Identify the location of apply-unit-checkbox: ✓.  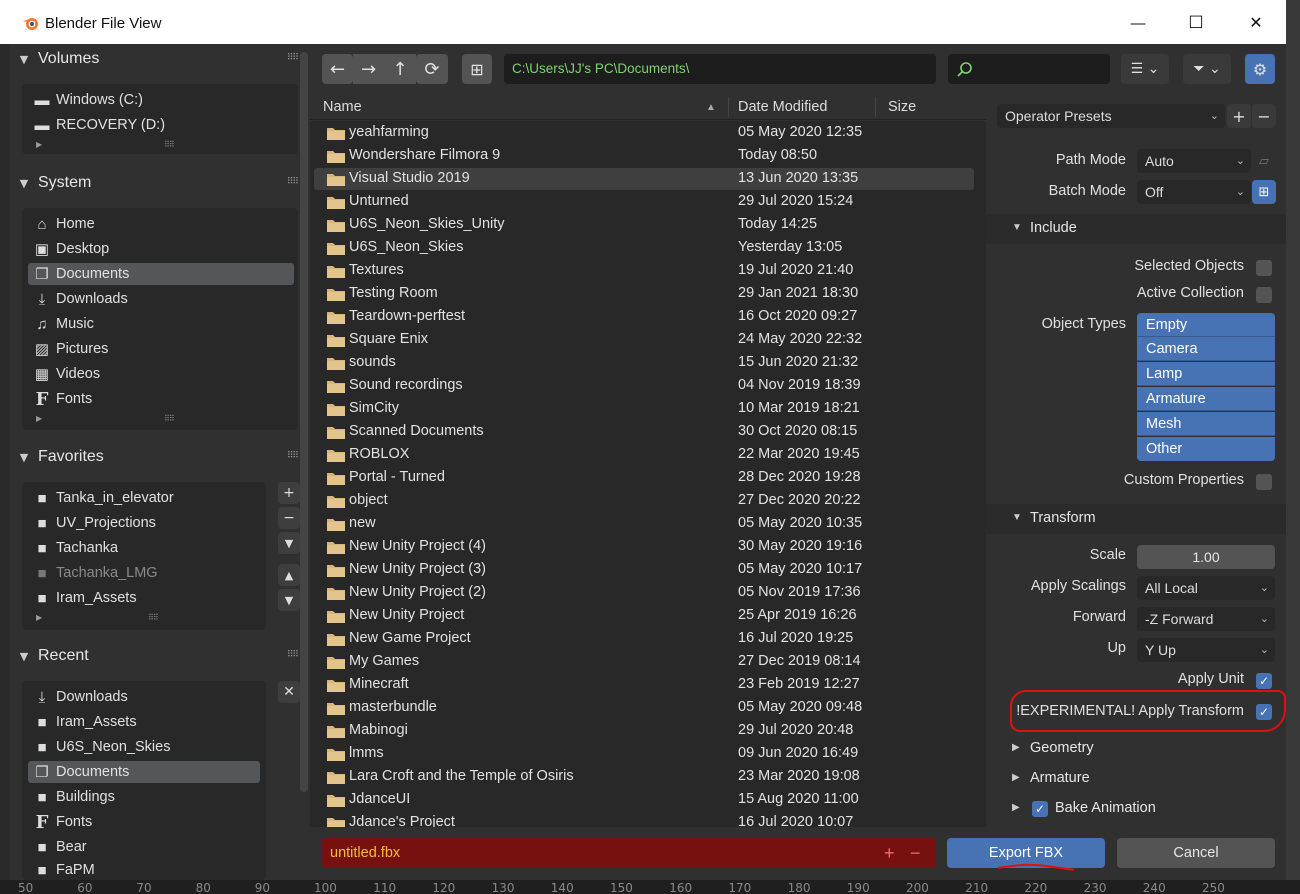
(1264, 681).